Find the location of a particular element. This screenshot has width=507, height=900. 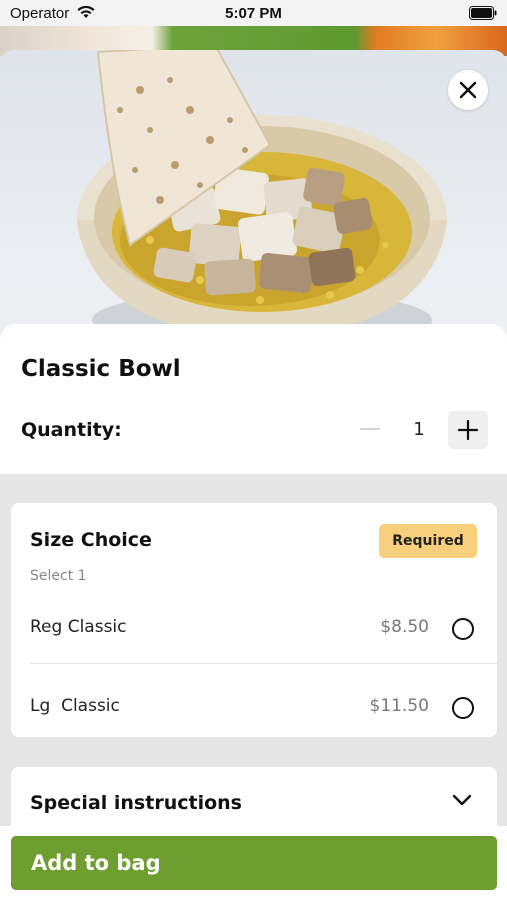

status-time: 5:07 PM is located at coordinates (253, 13).